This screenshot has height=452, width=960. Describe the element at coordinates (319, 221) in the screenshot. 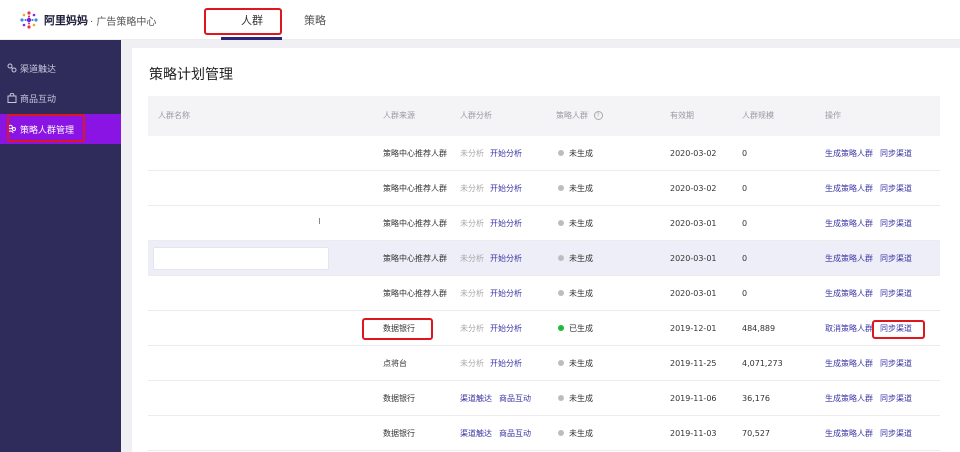

I see `text-cursor-mark` at that location.